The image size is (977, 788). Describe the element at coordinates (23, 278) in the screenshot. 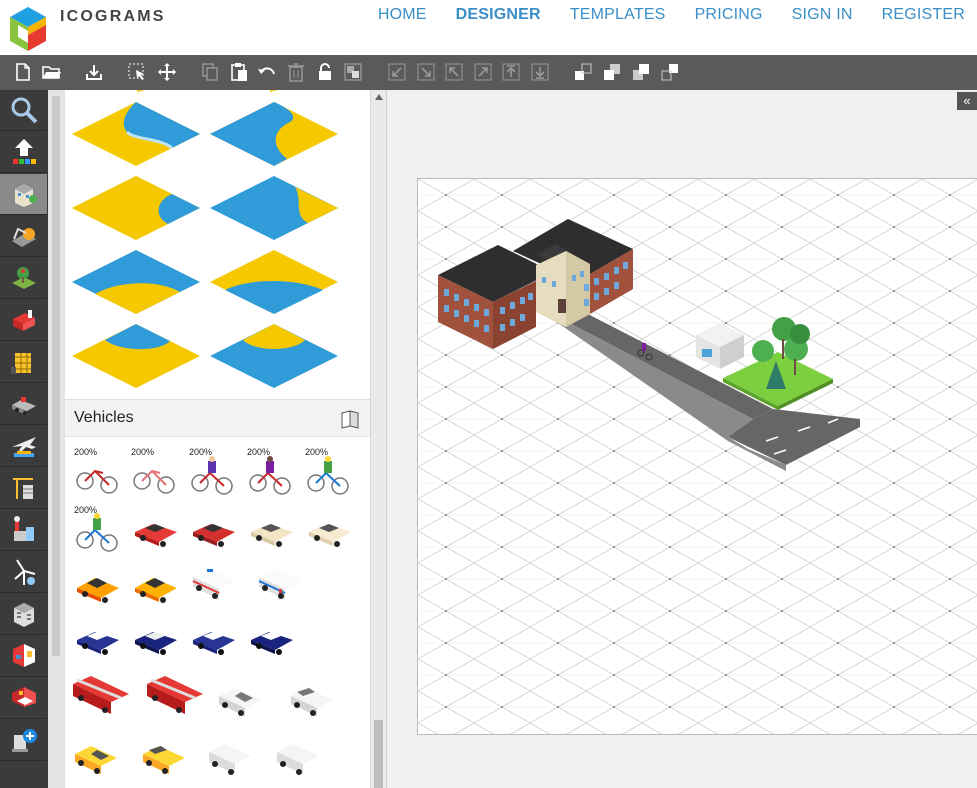

I see `category-nature-icon` at that location.